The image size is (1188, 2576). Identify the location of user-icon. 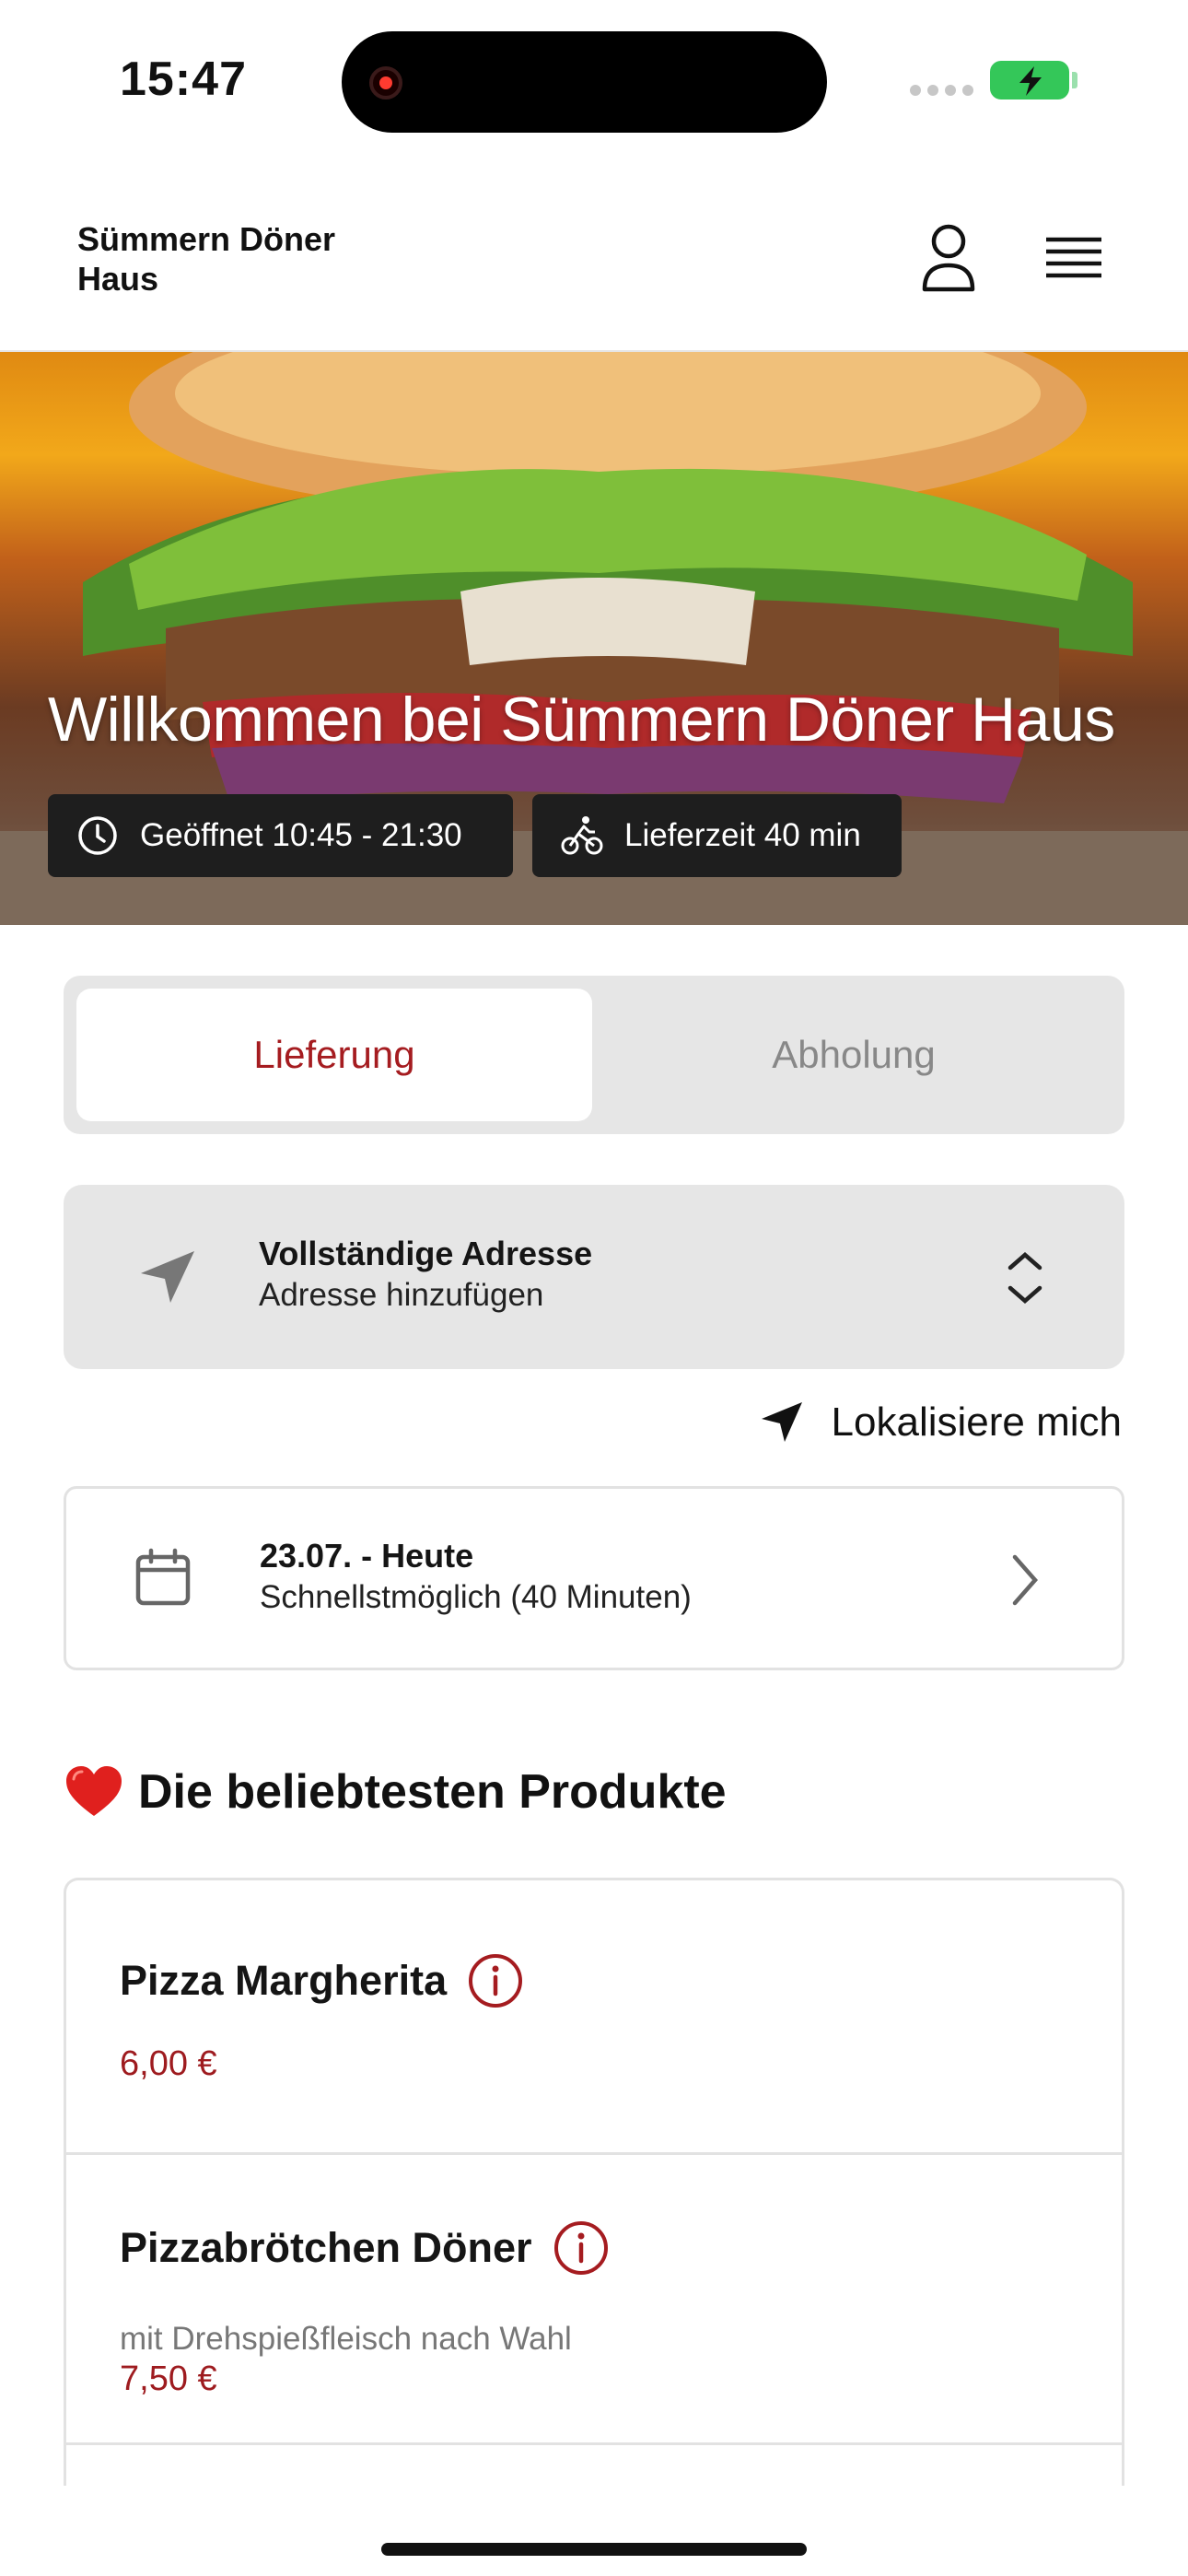
(948, 258).